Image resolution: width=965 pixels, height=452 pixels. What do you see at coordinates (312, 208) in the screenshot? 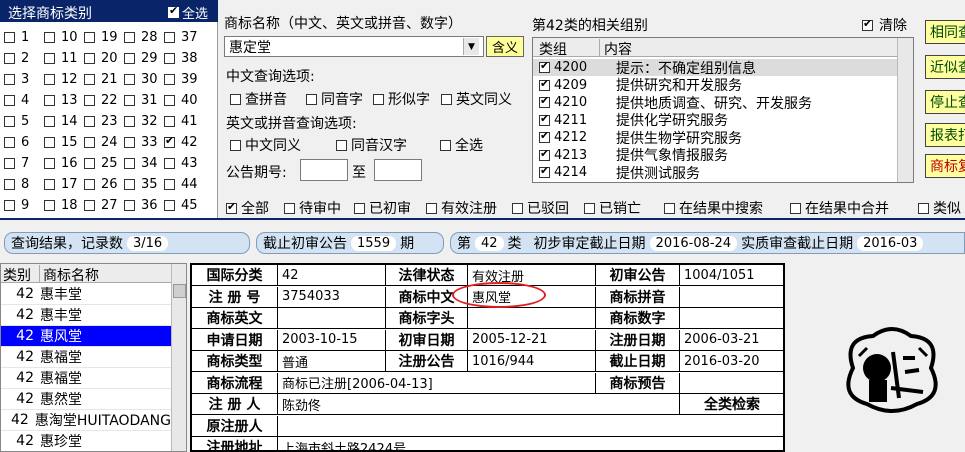
I see `filter-checkbox: 待审中` at bounding box center [312, 208].